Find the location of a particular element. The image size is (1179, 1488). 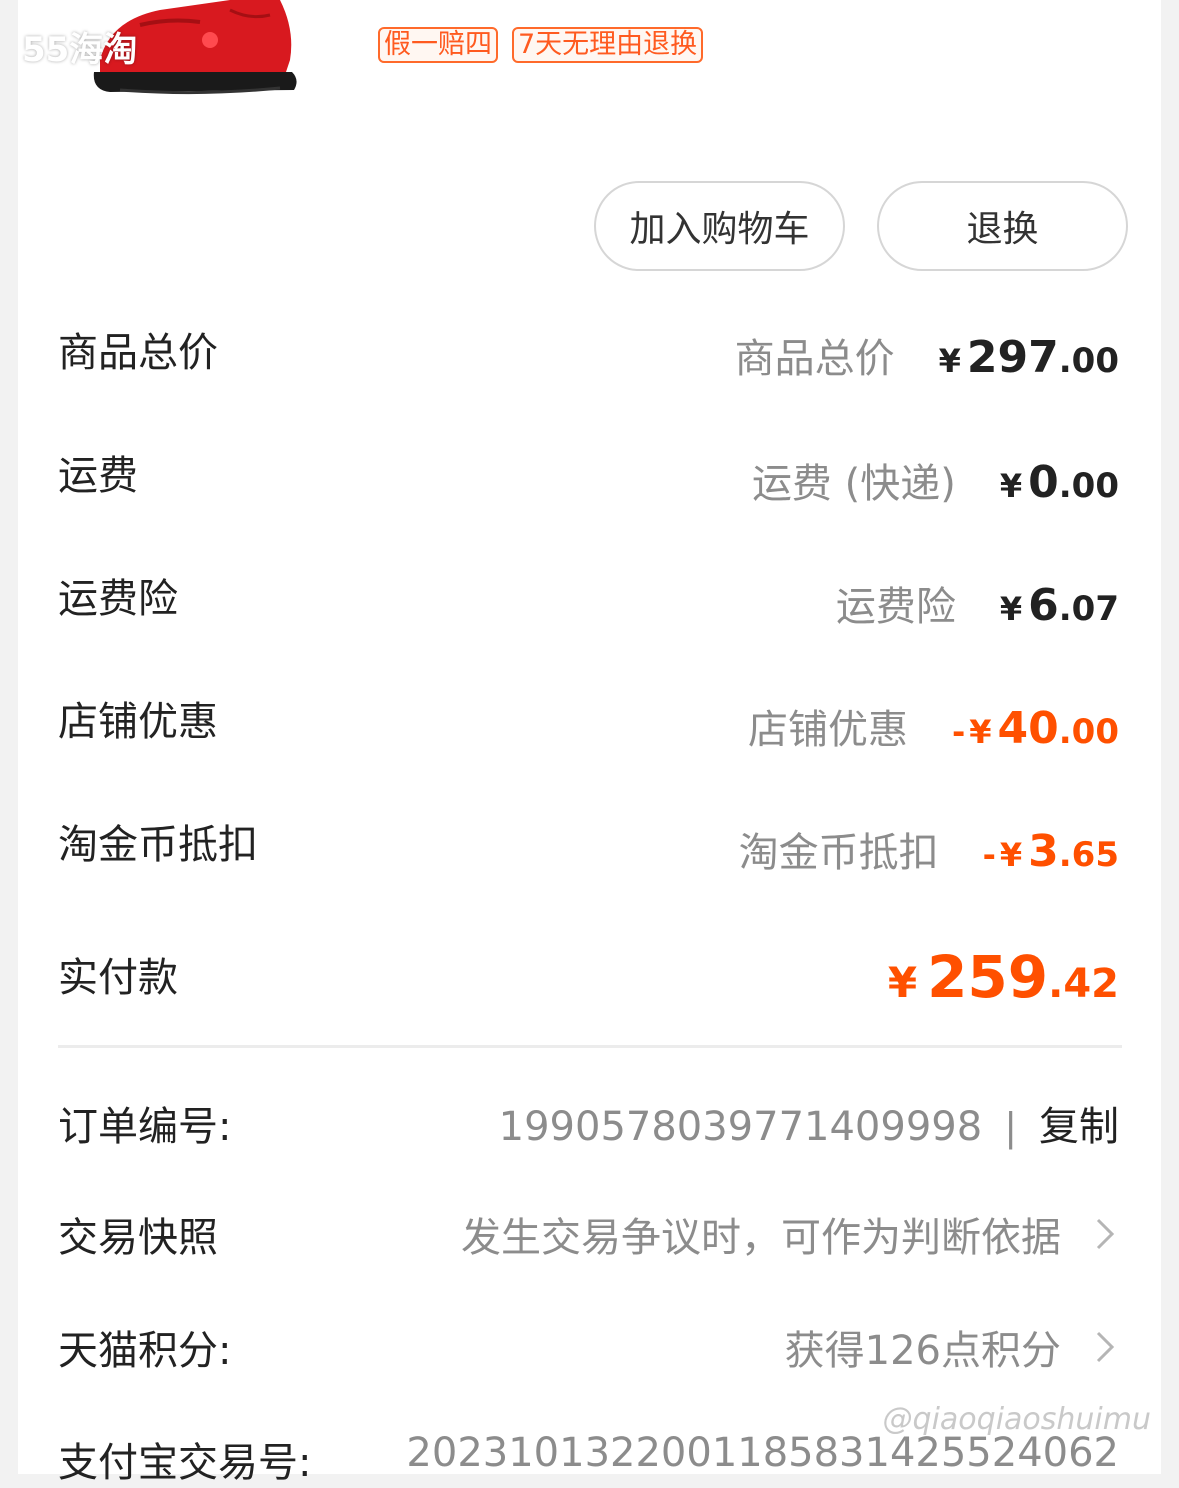

row-amount: - ¥ 40 .00 is located at coordinates (1035, 728).